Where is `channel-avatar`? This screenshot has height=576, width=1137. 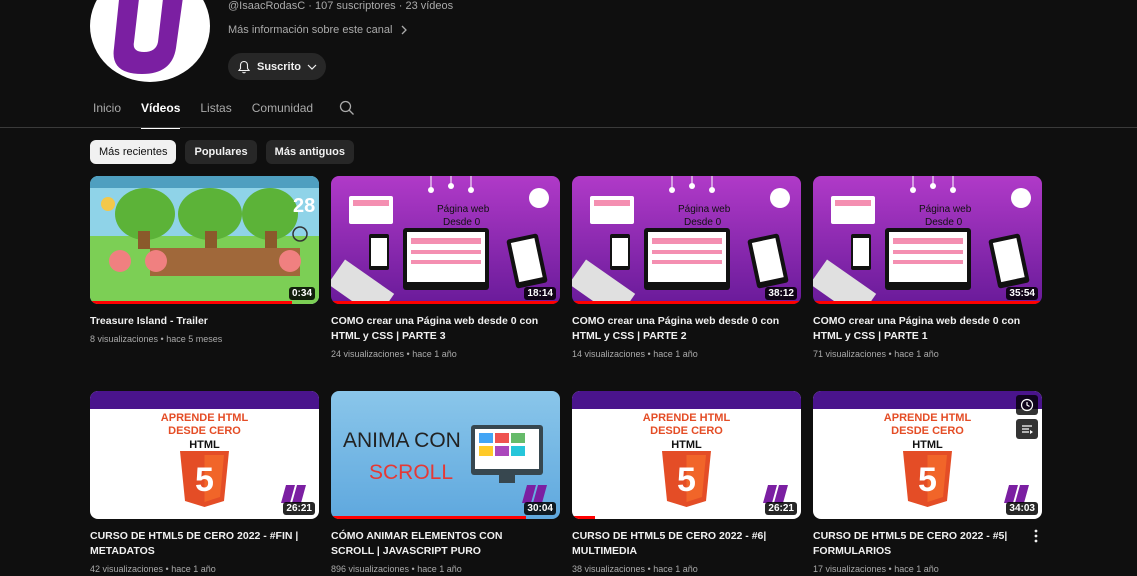 channel-avatar is located at coordinates (150, 41).